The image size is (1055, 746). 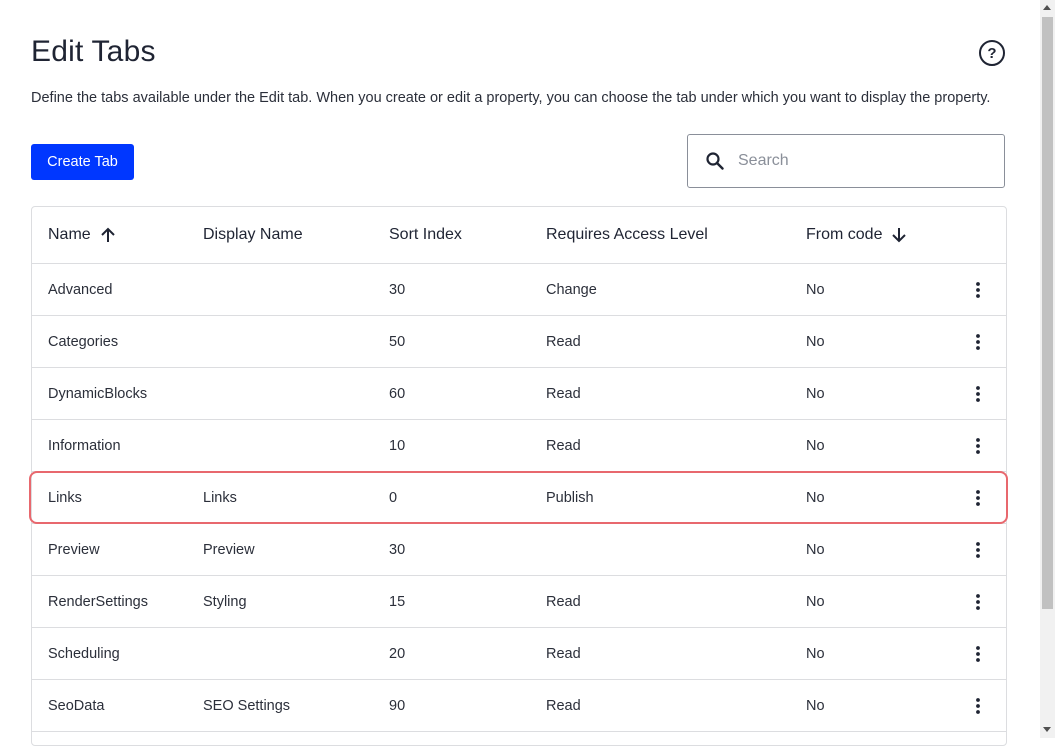 I want to click on column-header-name-label: Name, so click(x=69, y=234).